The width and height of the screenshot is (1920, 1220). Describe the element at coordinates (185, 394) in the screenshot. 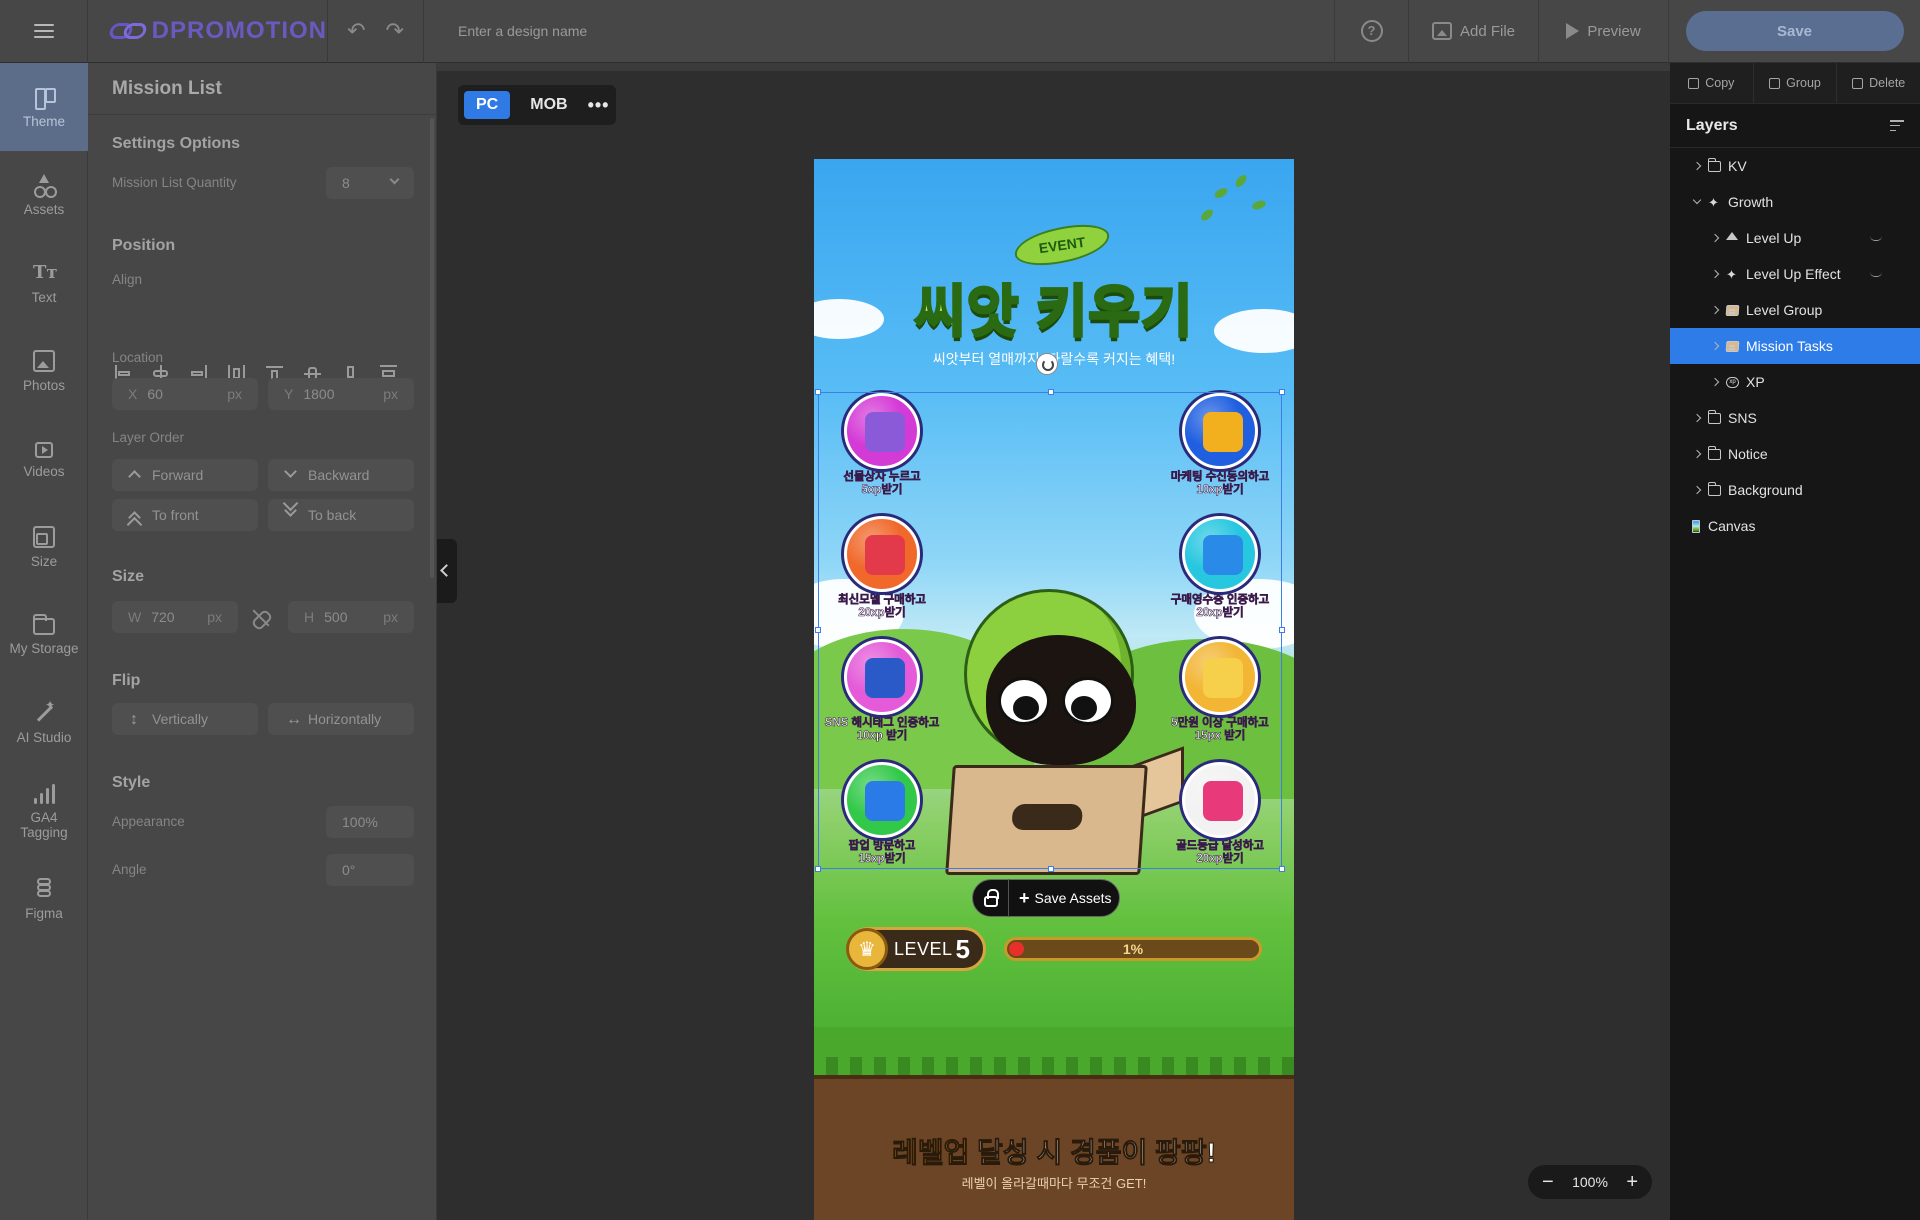

I see `x-input: X 60 px` at that location.